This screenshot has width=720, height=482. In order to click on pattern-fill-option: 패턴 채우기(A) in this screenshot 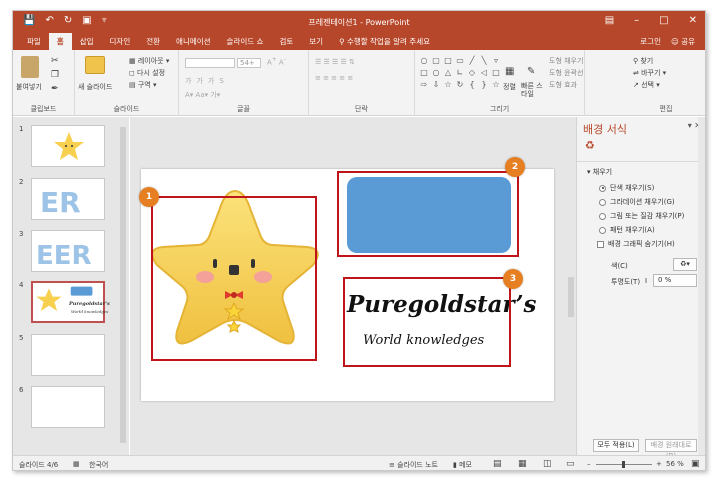, I will do `click(627, 230)`.